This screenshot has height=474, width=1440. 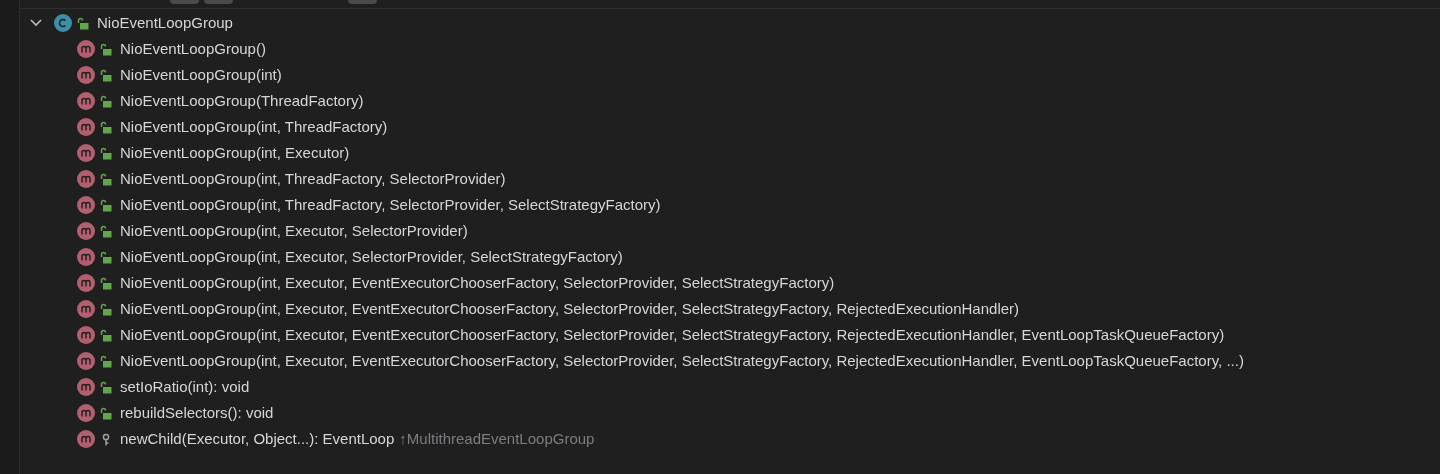 What do you see at coordinates (185, 387) in the screenshot?
I see `tree-item-label: setIoRatio(int): void` at bounding box center [185, 387].